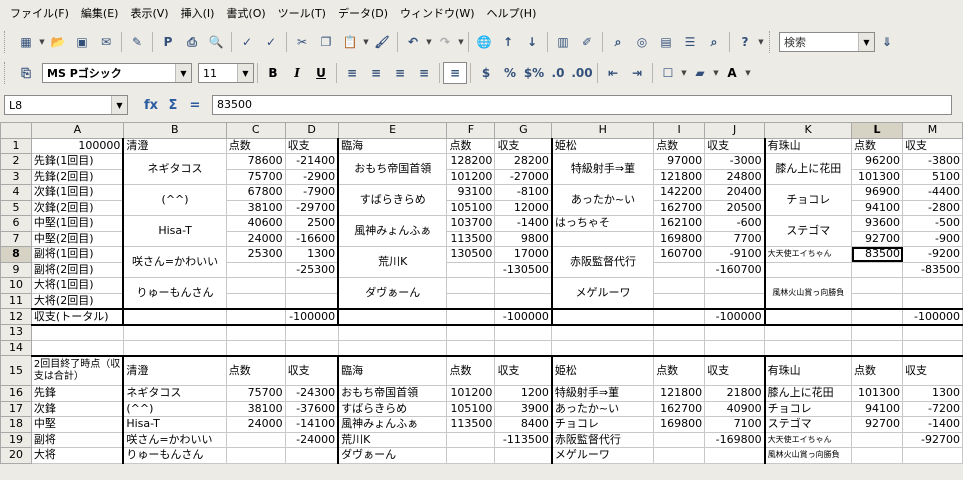 Image resolution: width=963 pixels, height=480 pixels. Describe the element at coordinates (311, 192) in the screenshot. I see `cell: -7900` at that location.